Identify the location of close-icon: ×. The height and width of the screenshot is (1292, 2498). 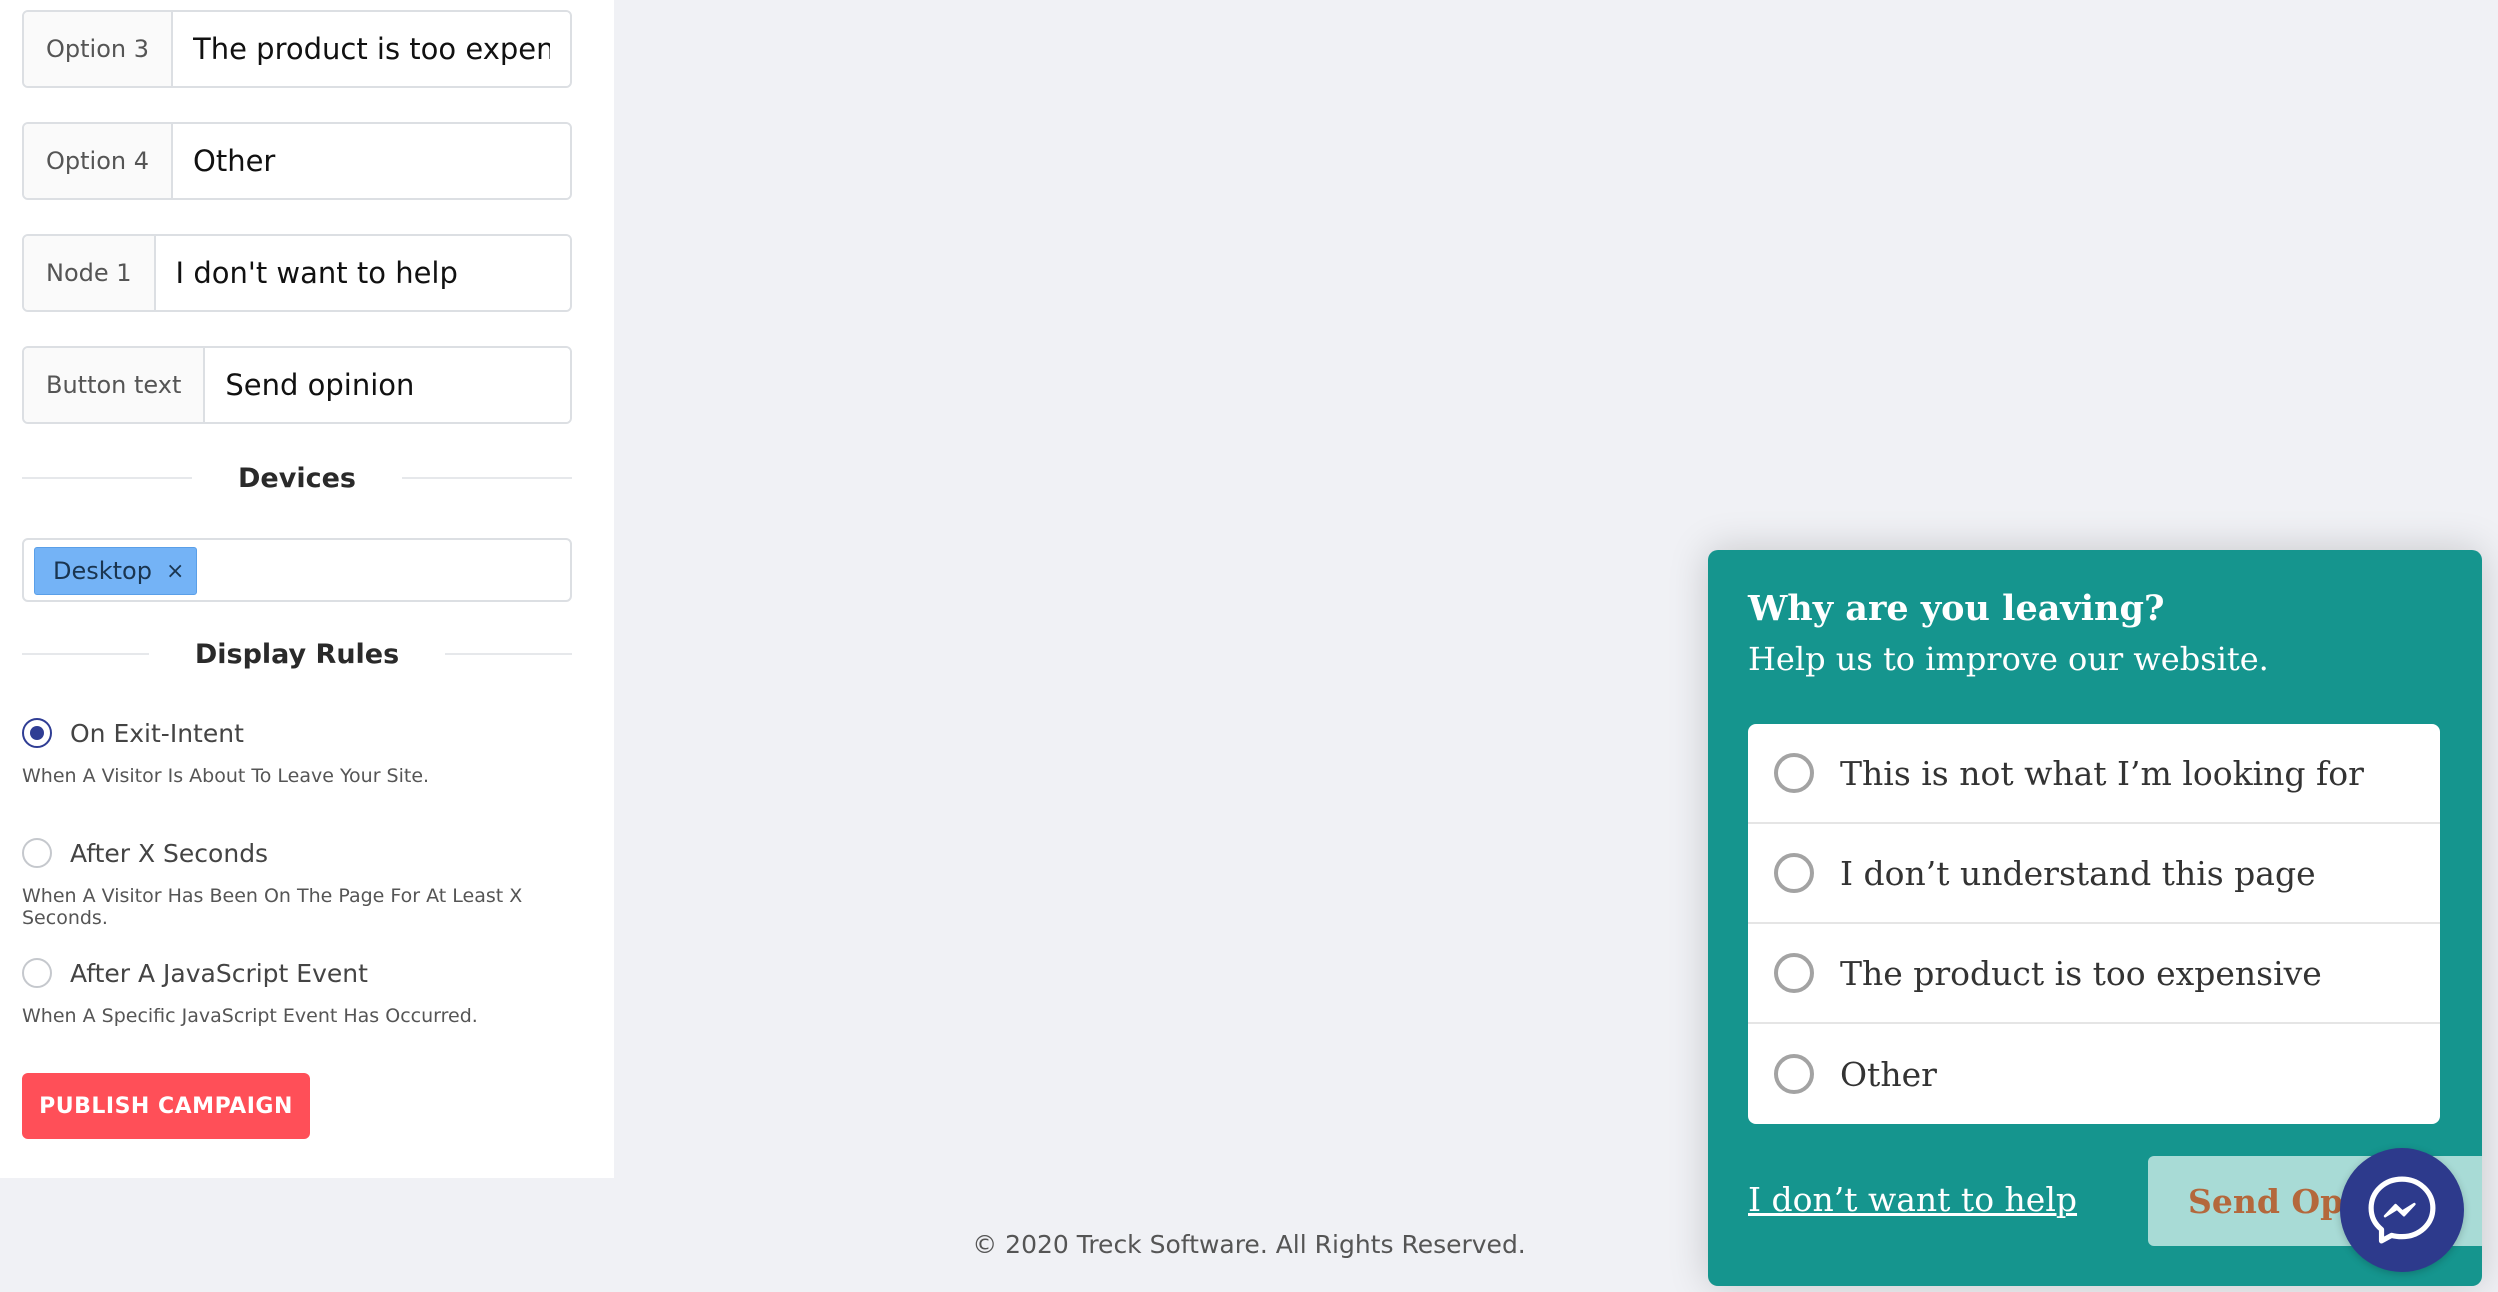
(175, 571).